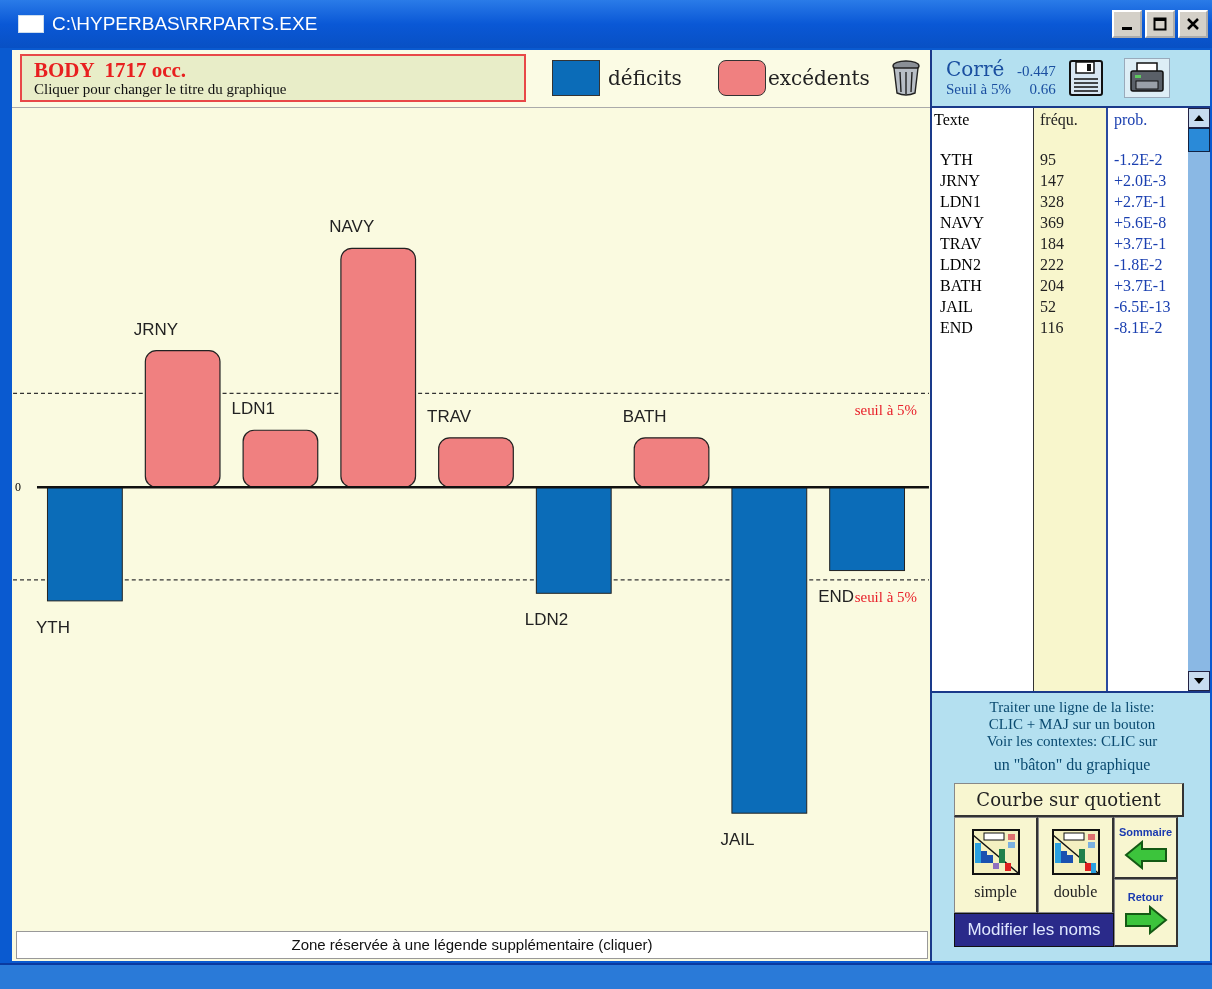  Describe the element at coordinates (1069, 800) in the screenshot. I see `curve-button: Courbe sur quotient` at that location.